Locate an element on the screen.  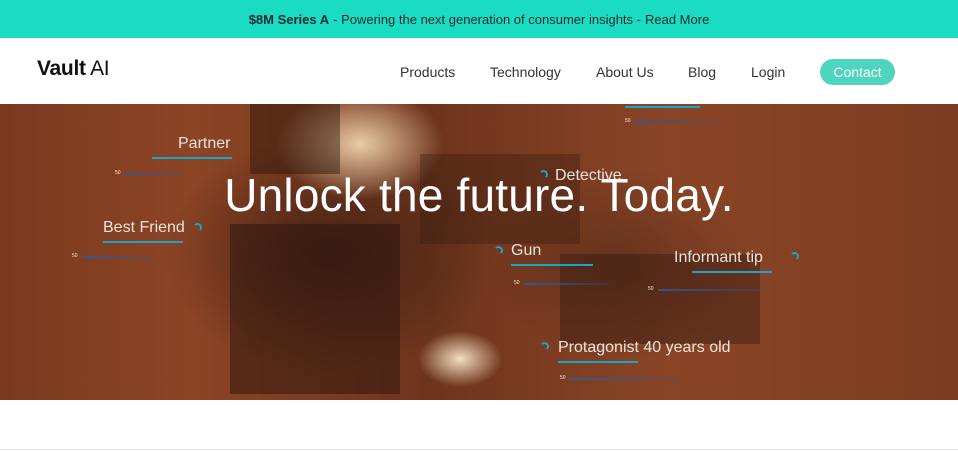
vault-ai-logo: Vault AI is located at coordinates (73, 69).